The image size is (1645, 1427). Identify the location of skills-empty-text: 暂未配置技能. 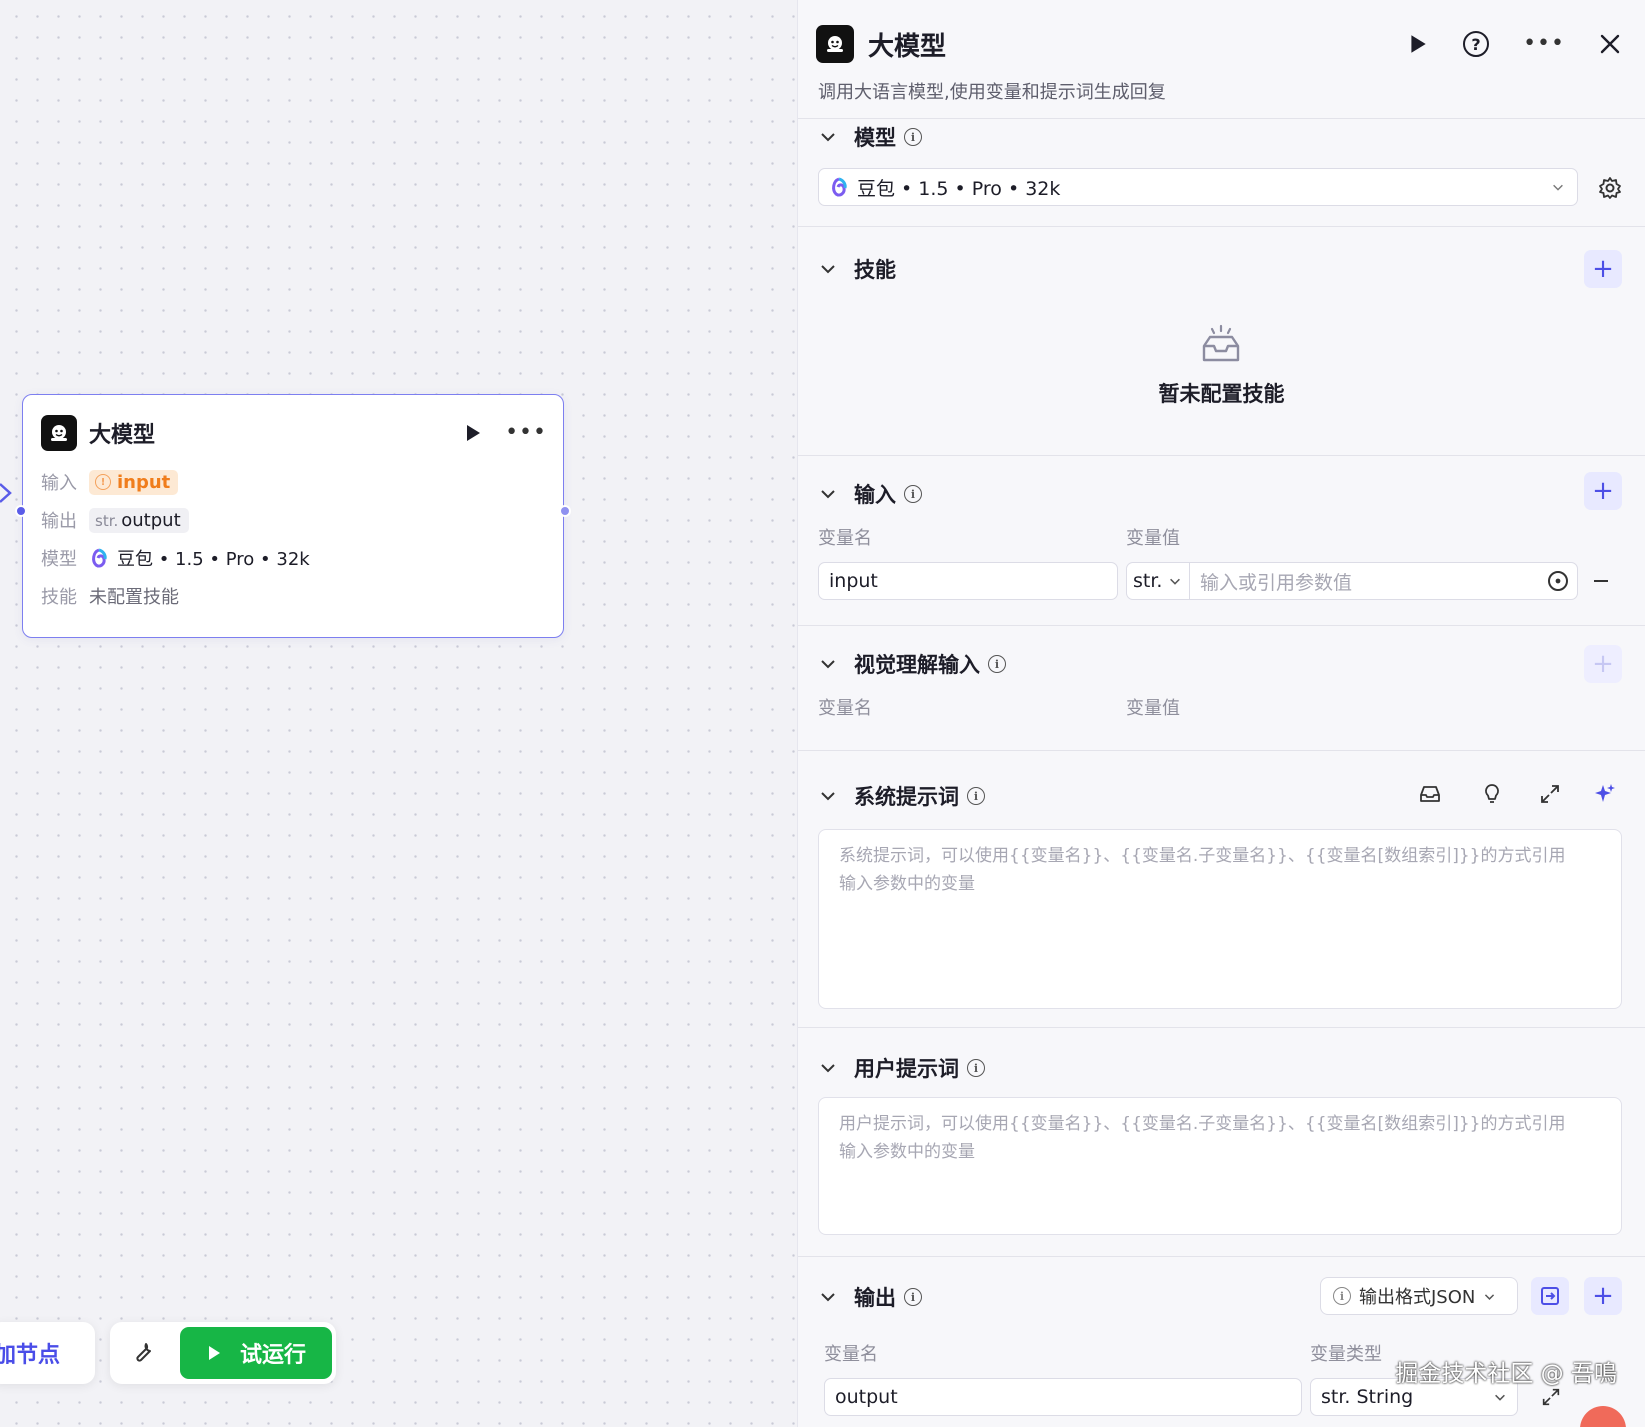
(1221, 394).